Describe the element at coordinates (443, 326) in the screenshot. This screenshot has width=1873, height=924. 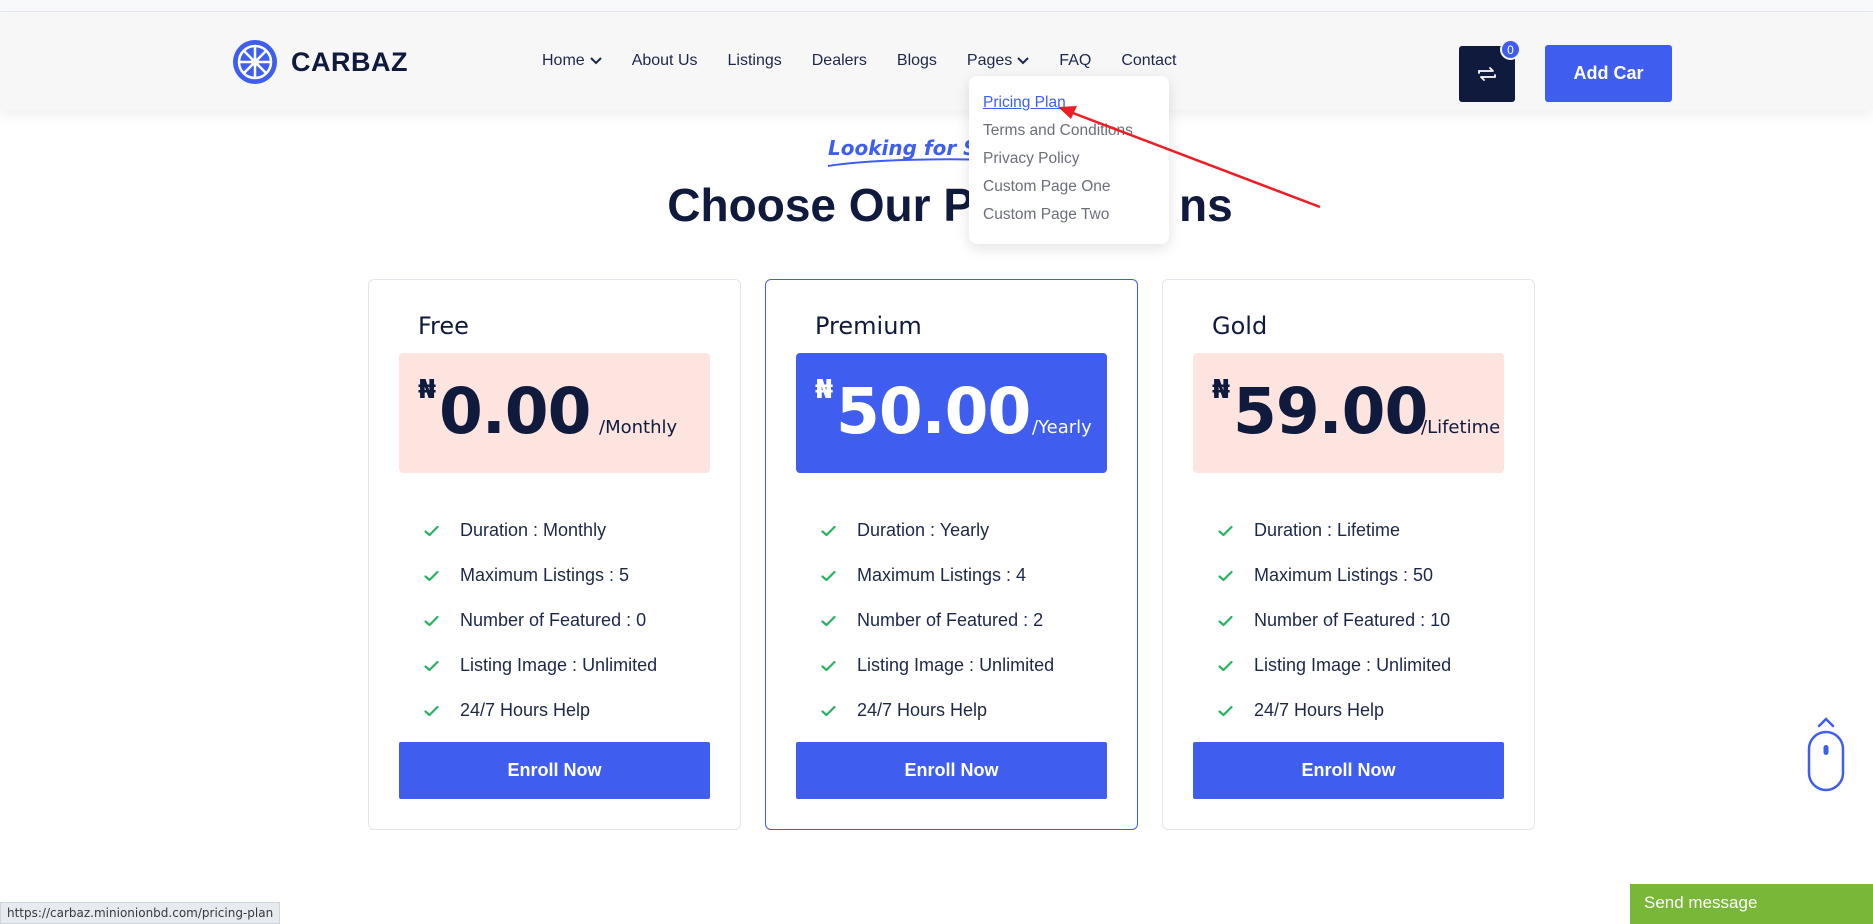
I see `plan-name: Free` at that location.